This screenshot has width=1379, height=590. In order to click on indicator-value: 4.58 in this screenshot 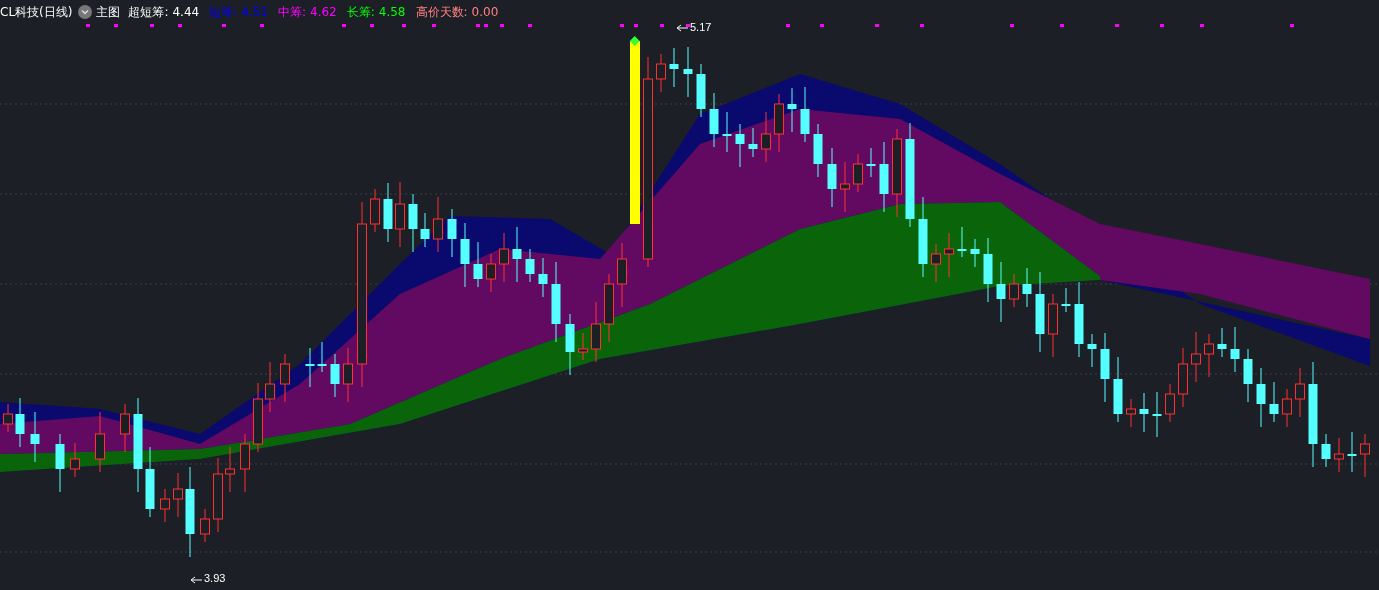, I will do `click(392, 12)`.